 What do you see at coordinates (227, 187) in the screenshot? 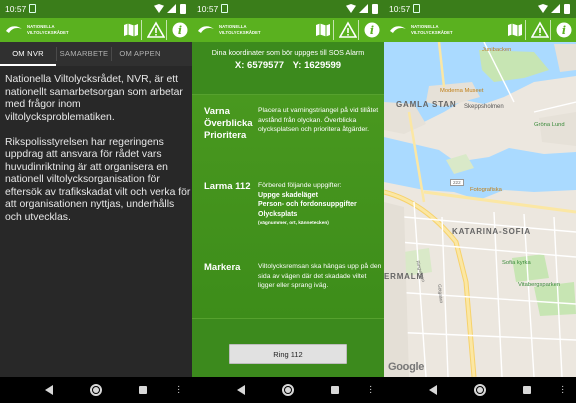
I see `step-heading: Larma 112` at bounding box center [227, 187].